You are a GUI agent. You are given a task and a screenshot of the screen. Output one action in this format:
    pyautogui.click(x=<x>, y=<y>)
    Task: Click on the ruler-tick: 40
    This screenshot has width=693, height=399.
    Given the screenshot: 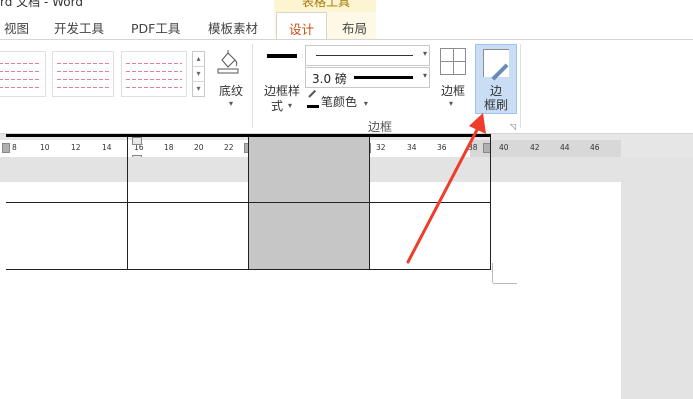 What is the action you would take?
    pyautogui.click(x=504, y=147)
    